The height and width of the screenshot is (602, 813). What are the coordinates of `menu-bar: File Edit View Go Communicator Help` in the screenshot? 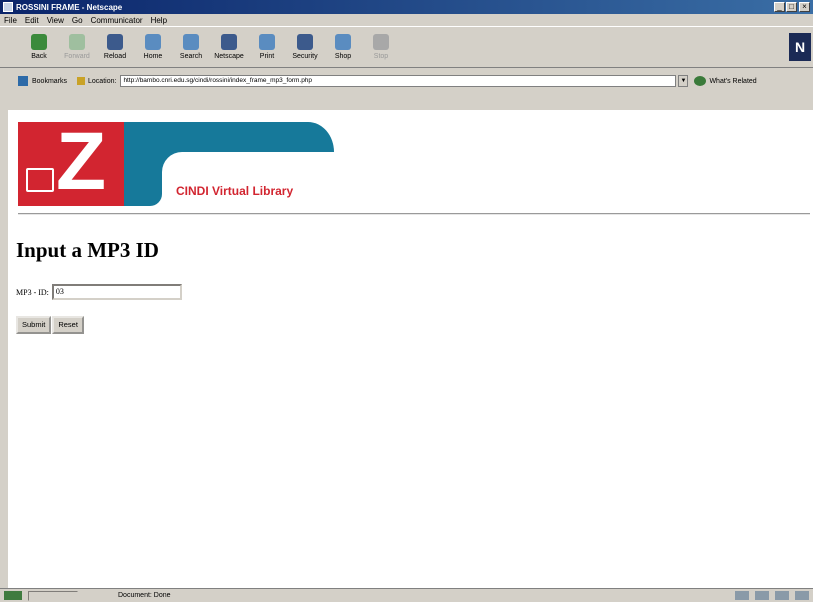 It's located at (406, 20).